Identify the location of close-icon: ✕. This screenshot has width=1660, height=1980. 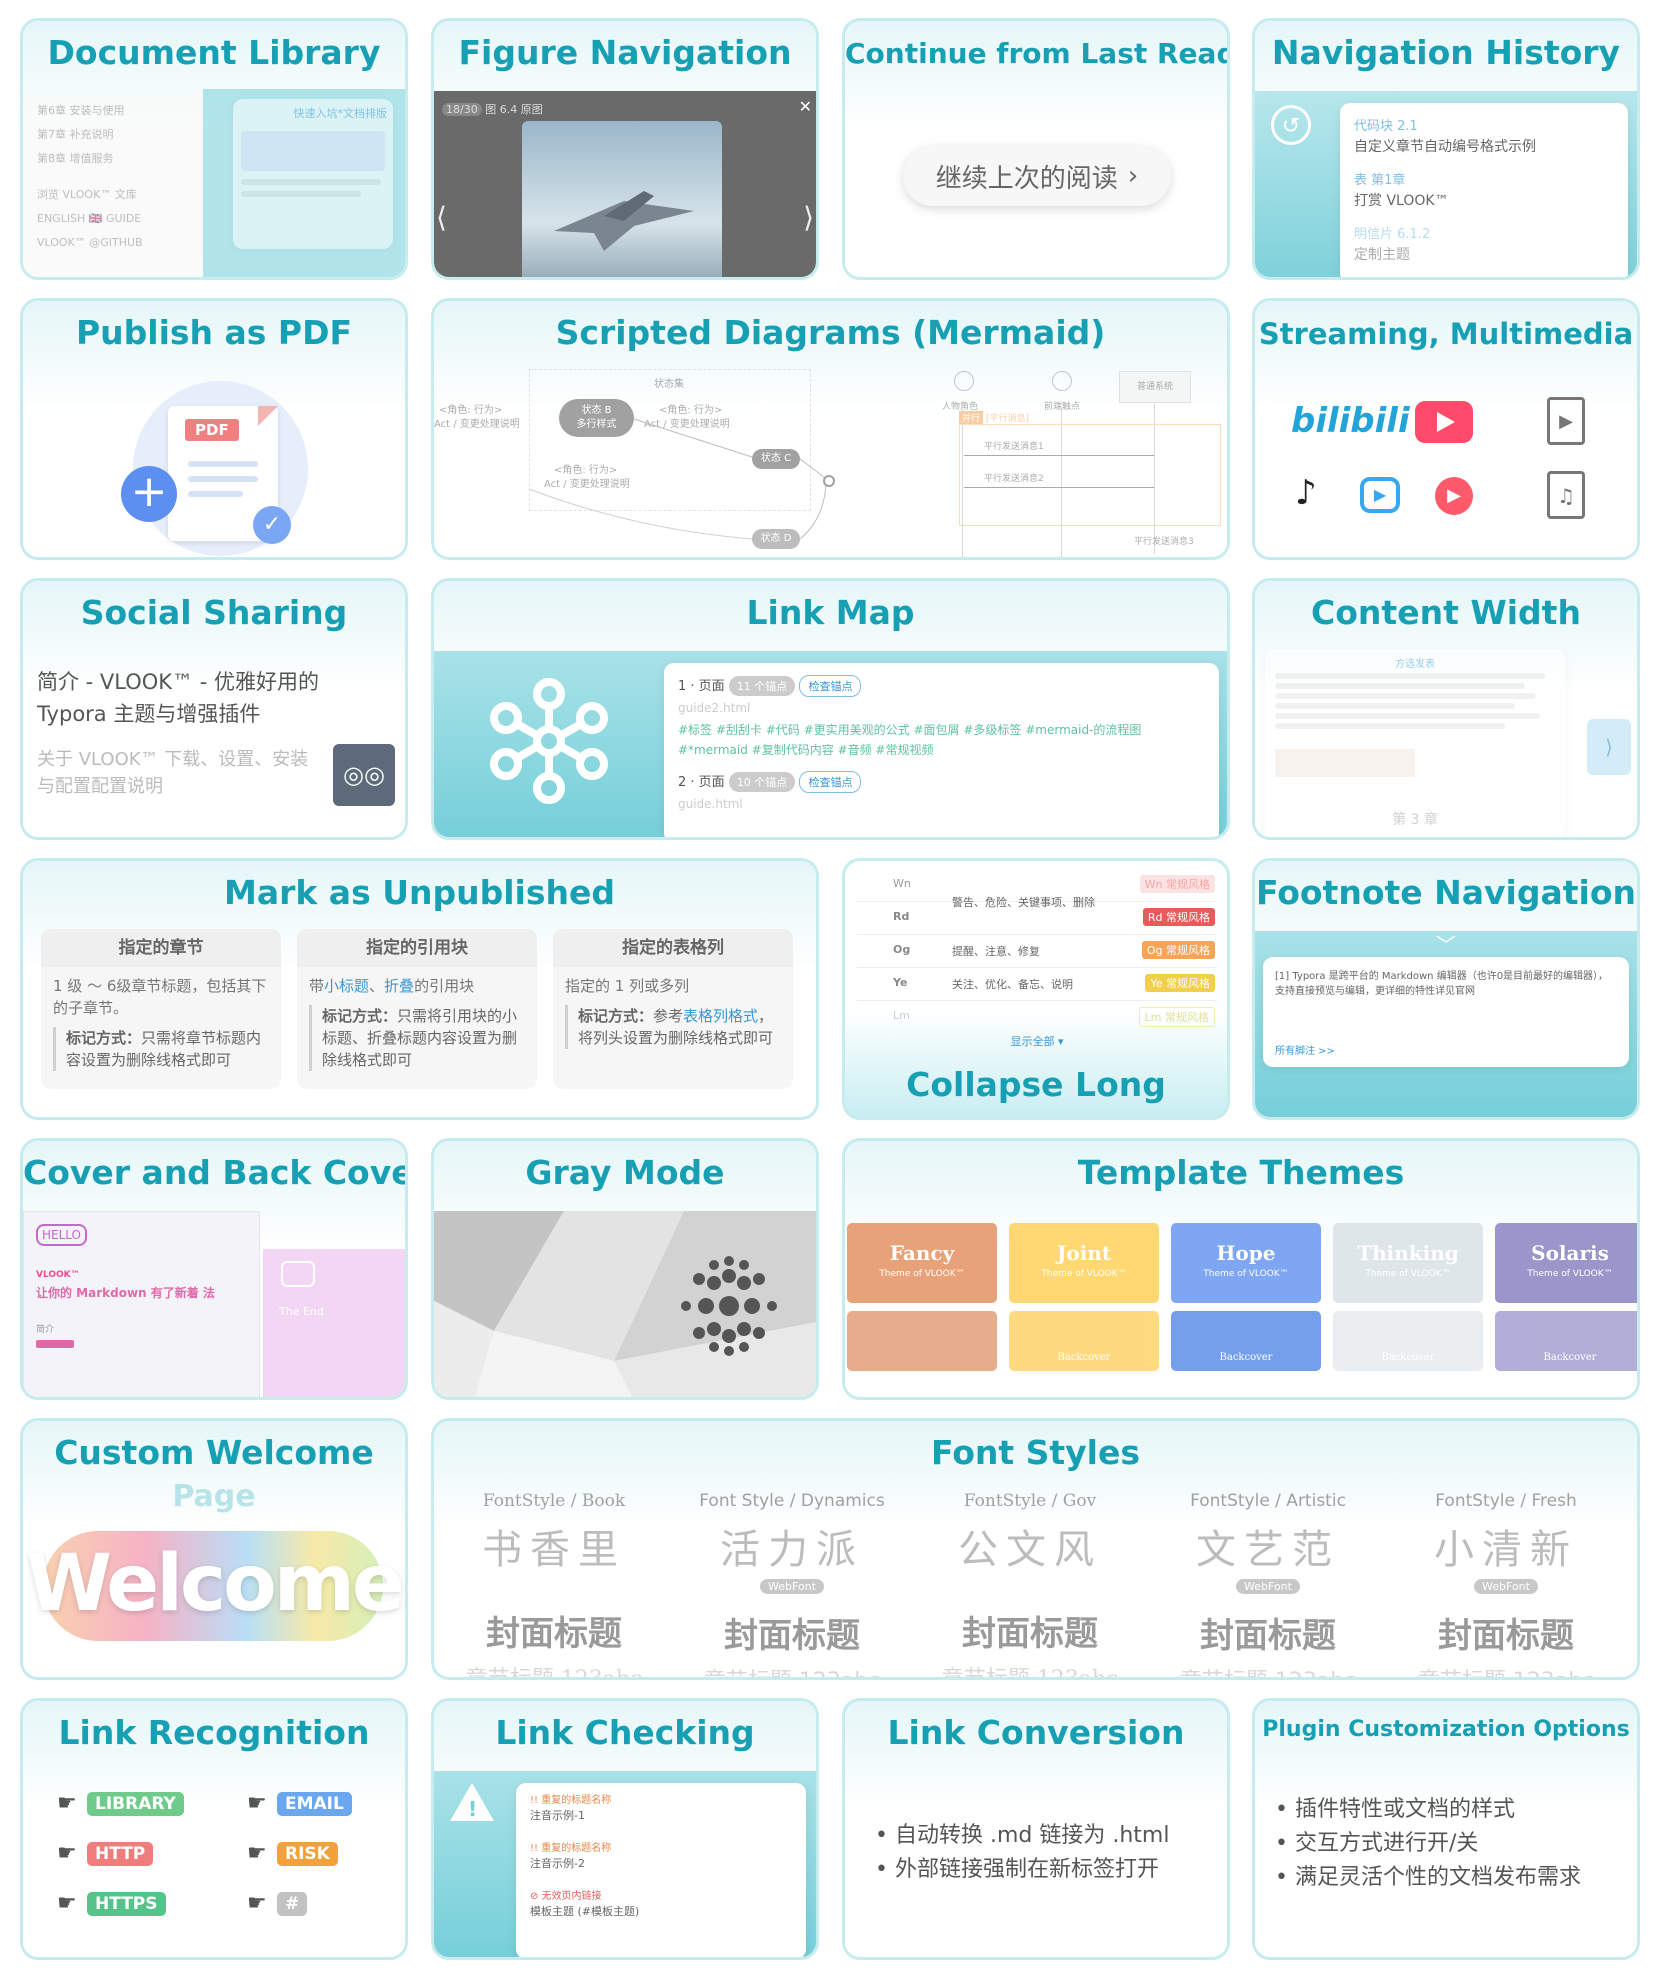
(805, 106).